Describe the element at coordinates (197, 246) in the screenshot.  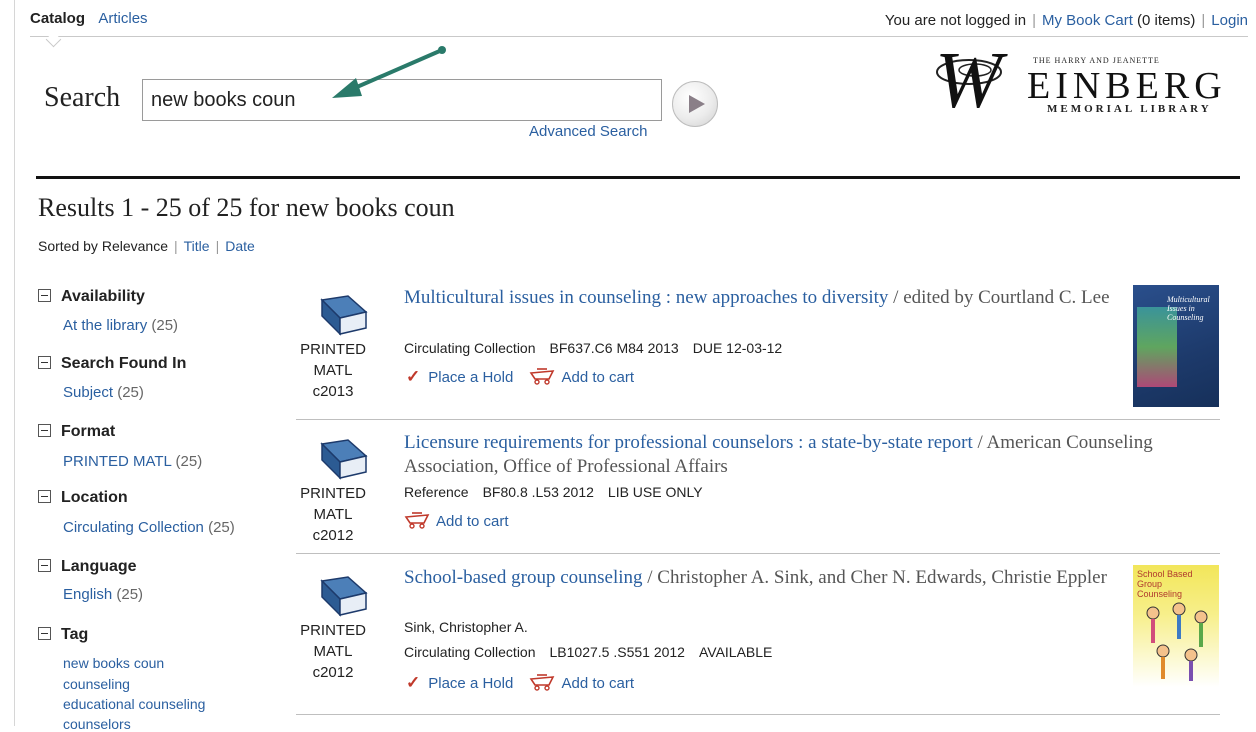
I see `sort-title-link: Title` at that location.